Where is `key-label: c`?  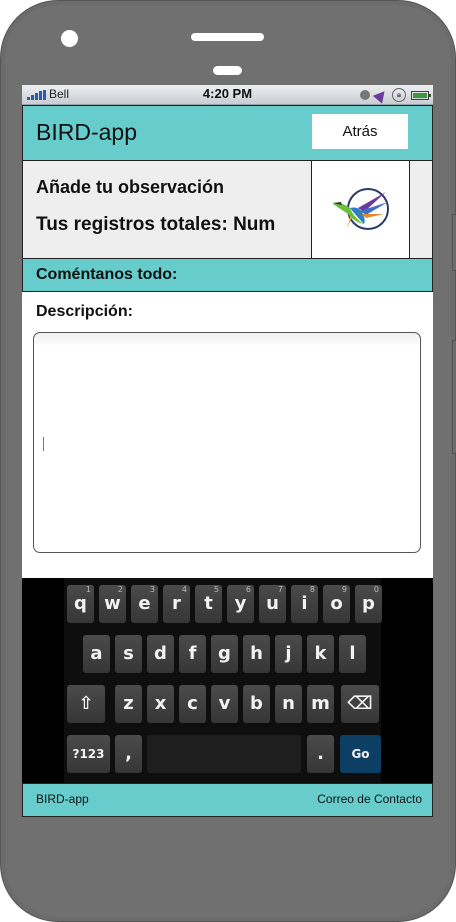 key-label: c is located at coordinates (192, 703).